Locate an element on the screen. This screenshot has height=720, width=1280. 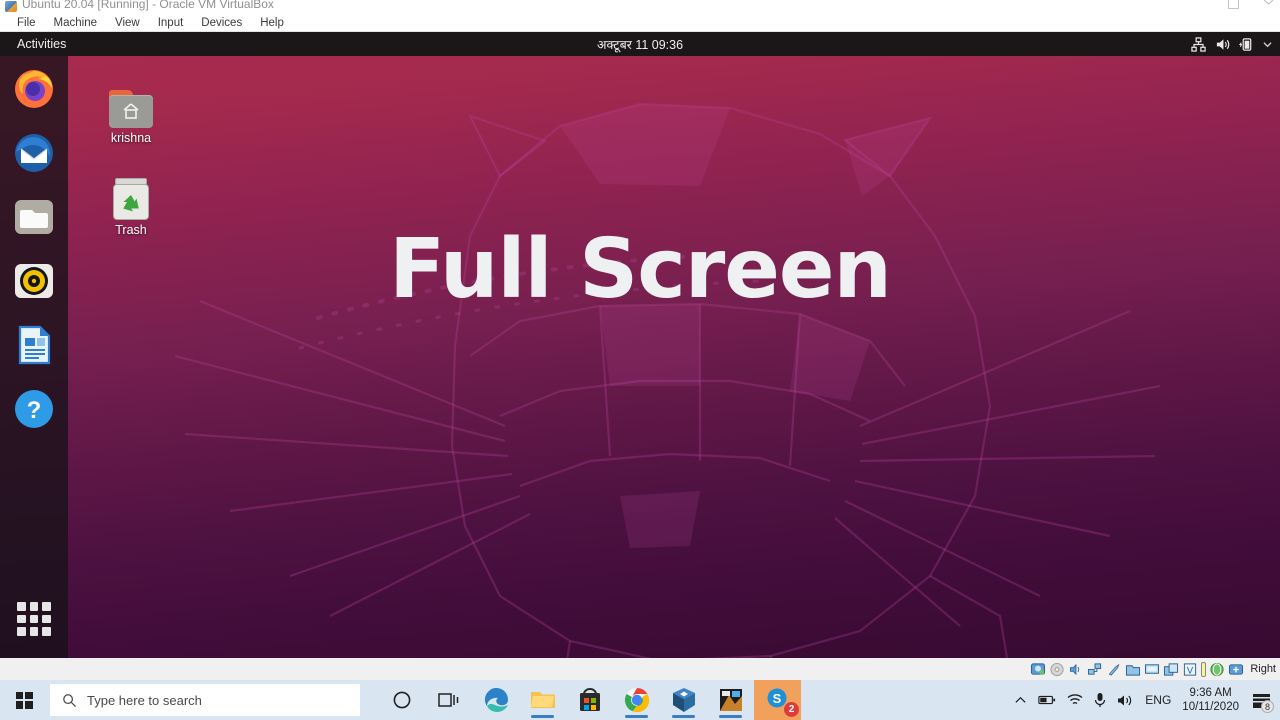
windows-logo-icon is located at coordinates (24, 700).